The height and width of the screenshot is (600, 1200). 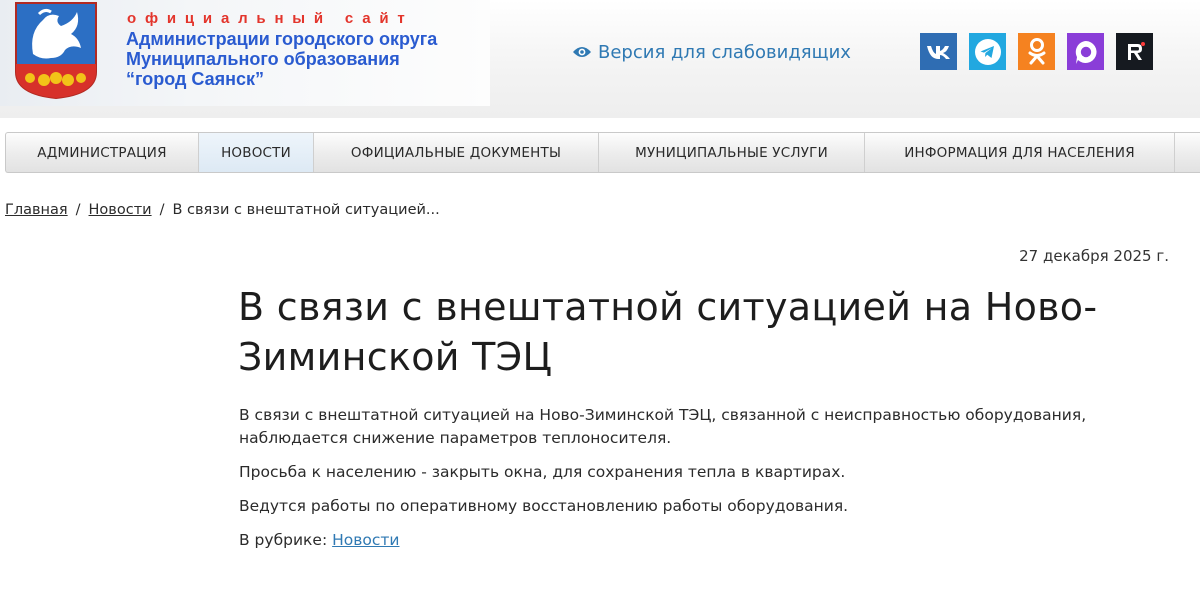 I want to click on breadcrumb-news-link: Новости, so click(x=120, y=210).